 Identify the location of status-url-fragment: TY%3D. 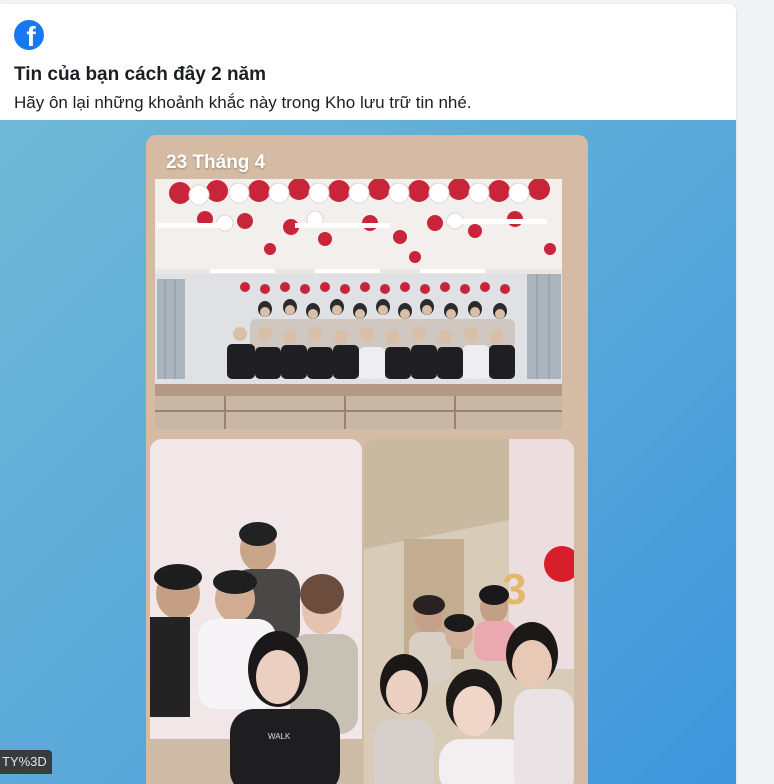
(26, 762).